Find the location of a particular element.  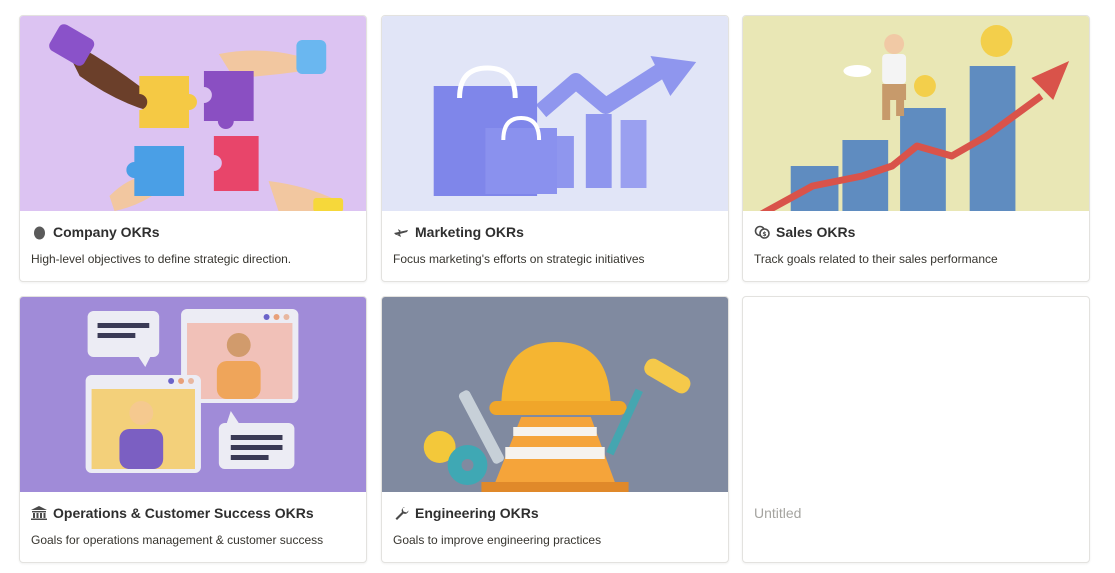

card-title: Operations & Customer Success OKRs is located at coordinates (183, 513).